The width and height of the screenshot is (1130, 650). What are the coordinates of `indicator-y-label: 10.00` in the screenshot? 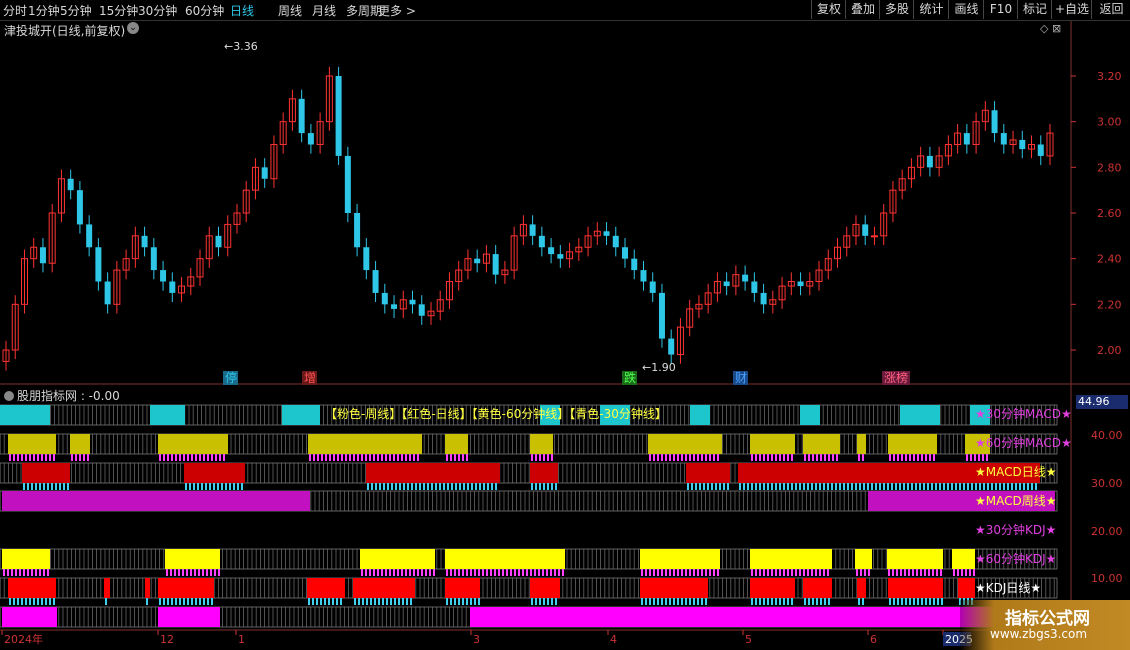 It's located at (1107, 578).